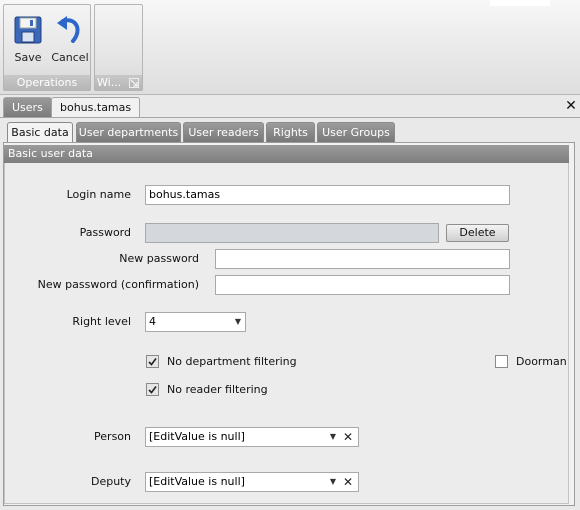 The width and height of the screenshot is (580, 510). I want to click on tab-users: Users, so click(27, 107).